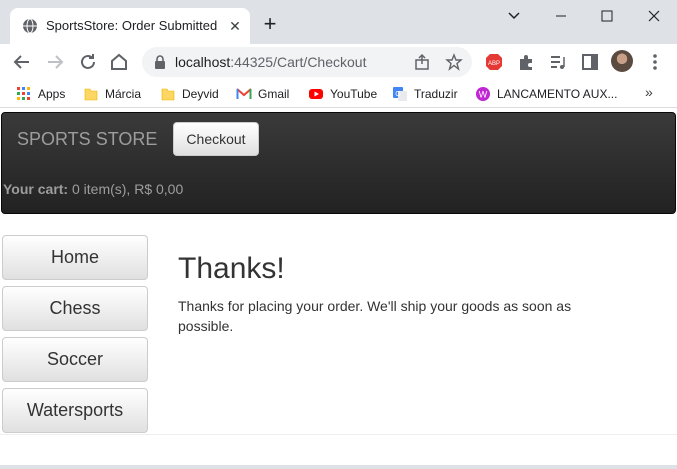  Describe the element at coordinates (514, 16) in the screenshot. I see `tab-search-icon` at that location.